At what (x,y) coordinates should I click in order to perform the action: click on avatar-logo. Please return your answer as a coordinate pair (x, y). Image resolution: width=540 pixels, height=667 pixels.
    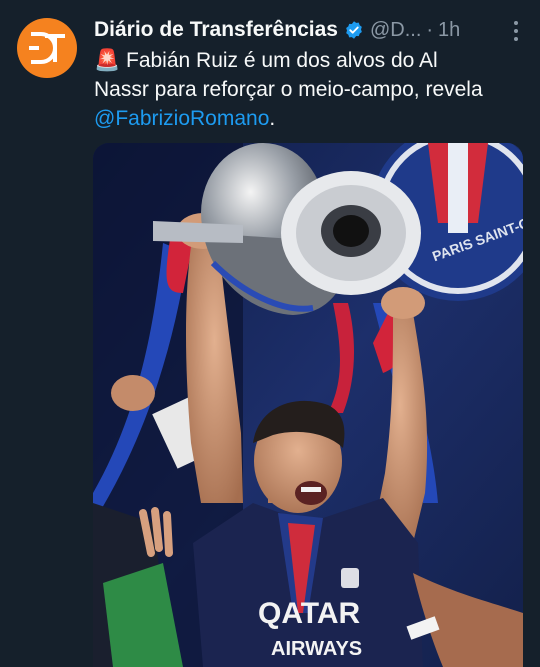
    Looking at the image, I should click on (47, 48).